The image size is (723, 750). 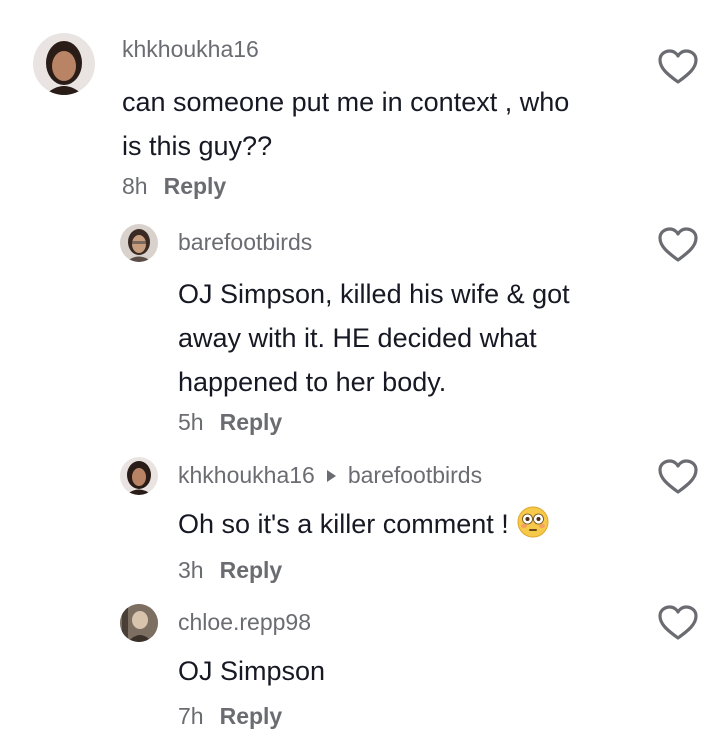 I want to click on comment-text-line: OJ Simpson, so click(x=252, y=671).